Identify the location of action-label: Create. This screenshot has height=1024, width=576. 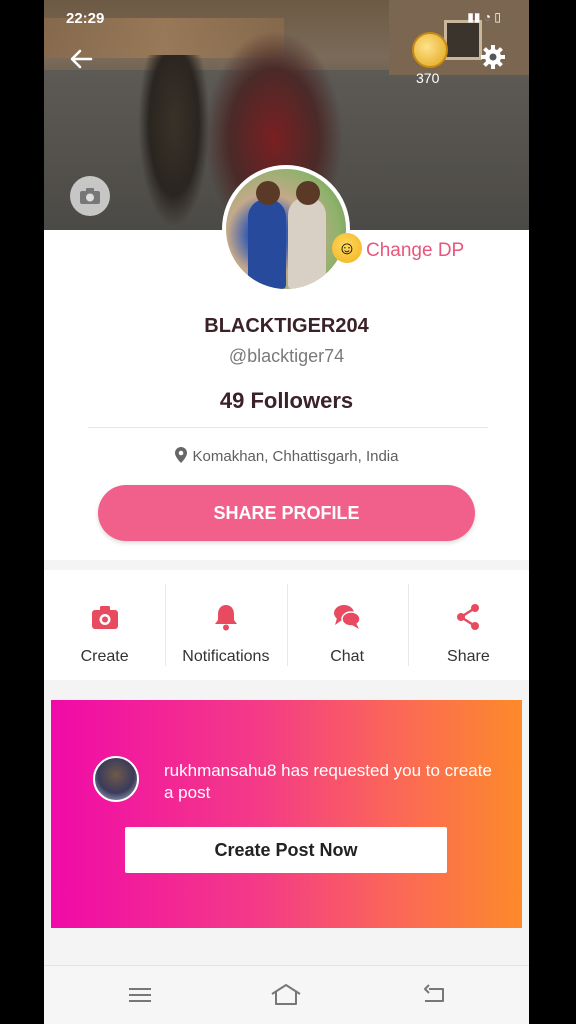
(104, 656).